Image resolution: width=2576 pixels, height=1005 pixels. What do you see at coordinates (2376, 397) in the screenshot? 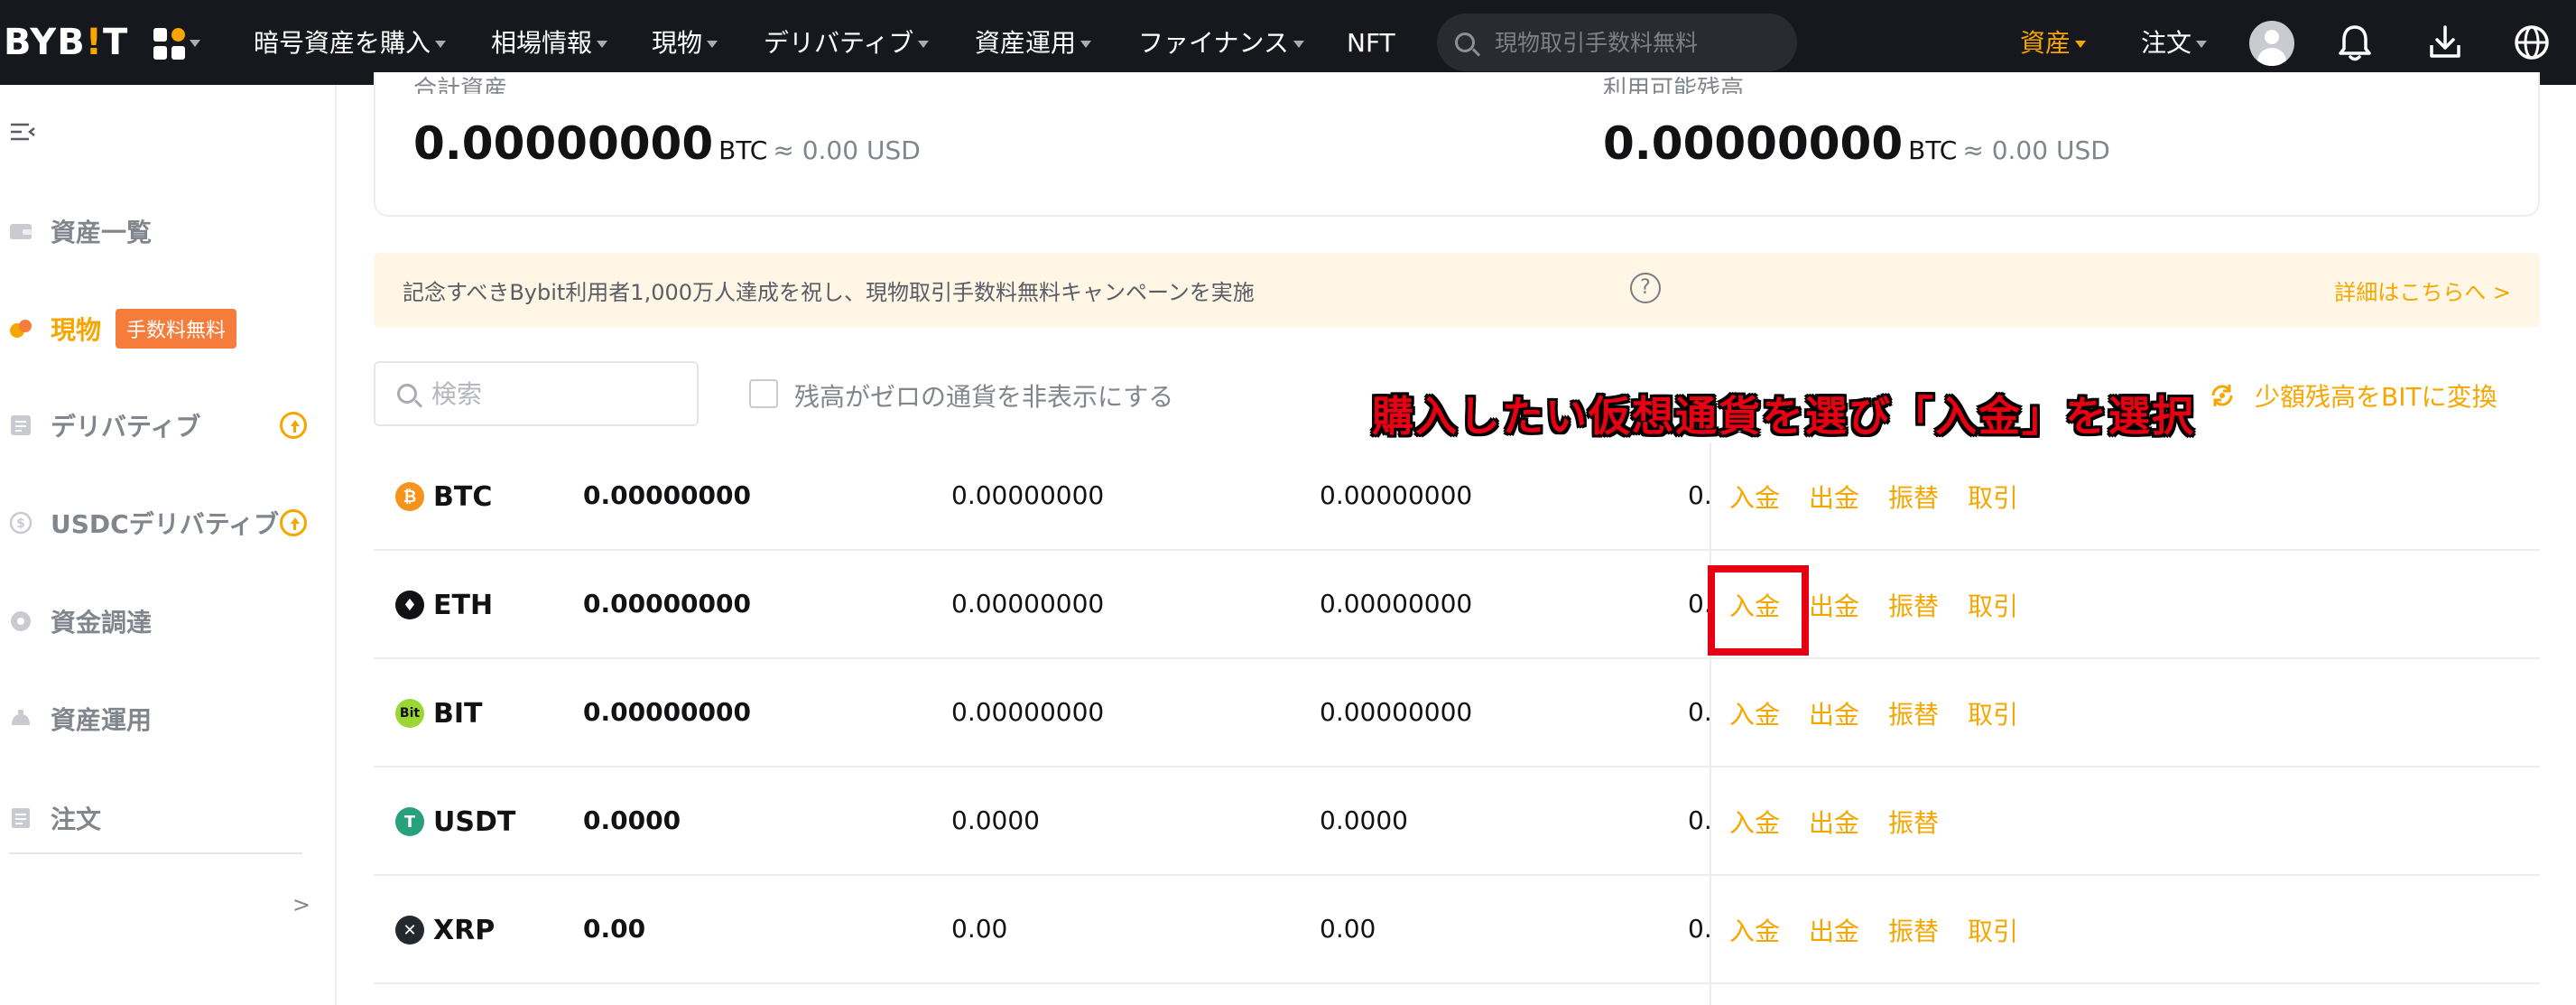
I see `convert-label: 少額残高をBITに変換` at bounding box center [2376, 397].